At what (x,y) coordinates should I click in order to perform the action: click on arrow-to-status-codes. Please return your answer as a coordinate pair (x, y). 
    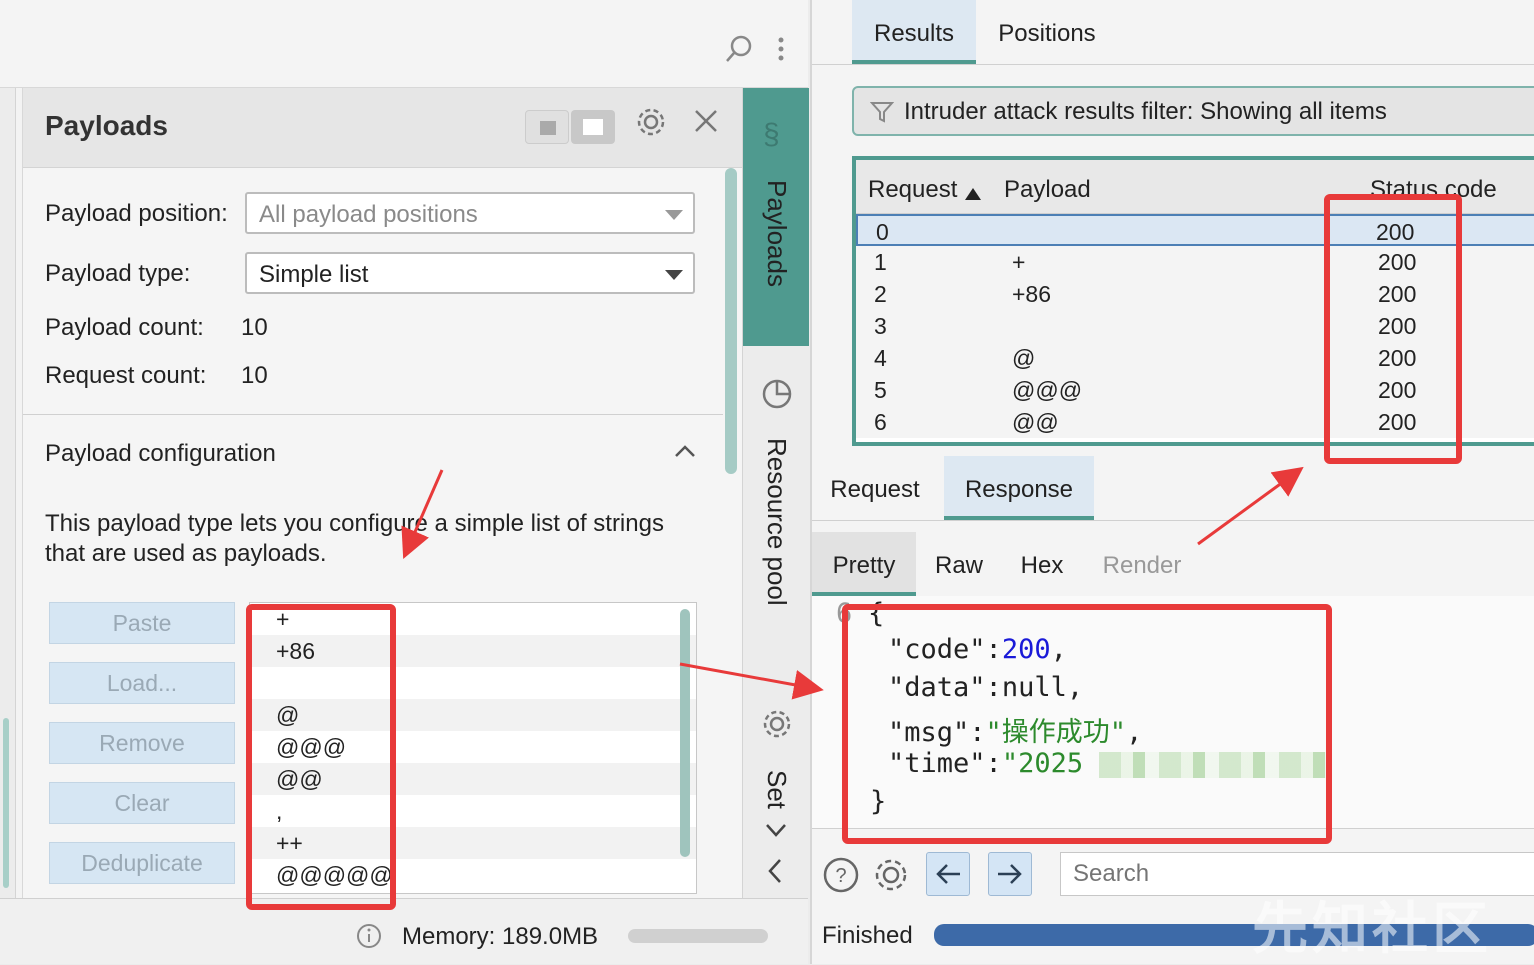
    Looking at the image, I should click on (1250, 506).